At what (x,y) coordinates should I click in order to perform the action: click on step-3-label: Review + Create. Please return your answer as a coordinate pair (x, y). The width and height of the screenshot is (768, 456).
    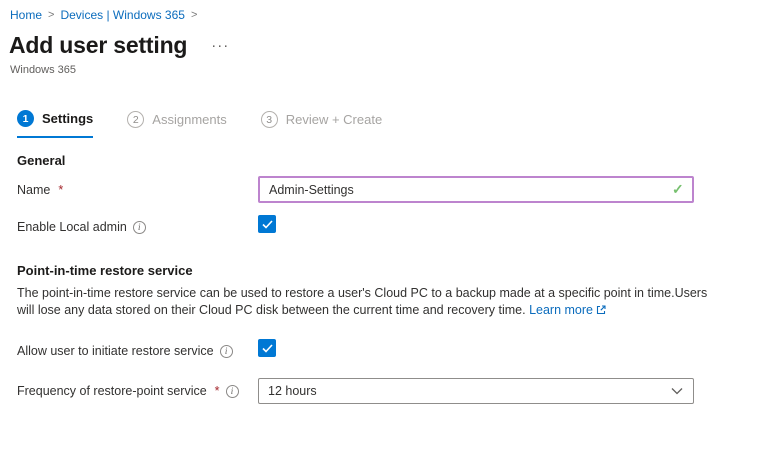
    Looking at the image, I should click on (334, 119).